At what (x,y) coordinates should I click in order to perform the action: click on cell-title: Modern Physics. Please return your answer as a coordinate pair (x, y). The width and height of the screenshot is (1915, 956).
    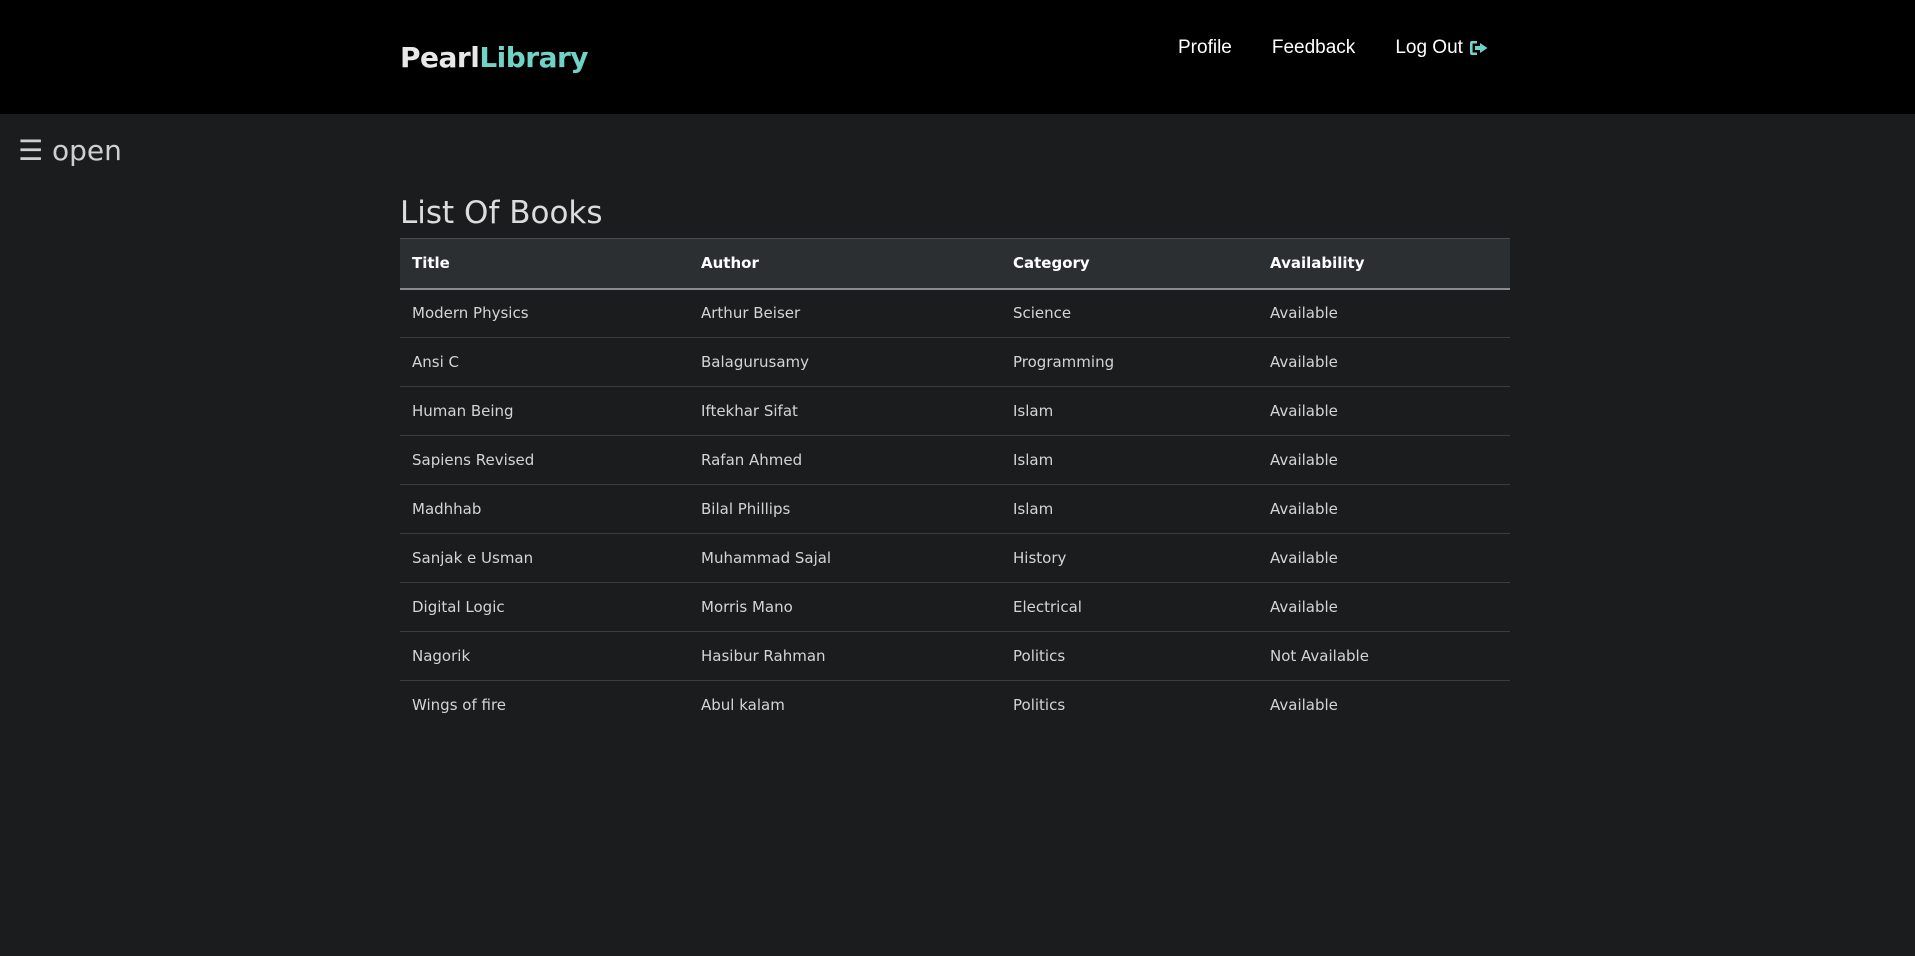
    Looking at the image, I should click on (544, 313).